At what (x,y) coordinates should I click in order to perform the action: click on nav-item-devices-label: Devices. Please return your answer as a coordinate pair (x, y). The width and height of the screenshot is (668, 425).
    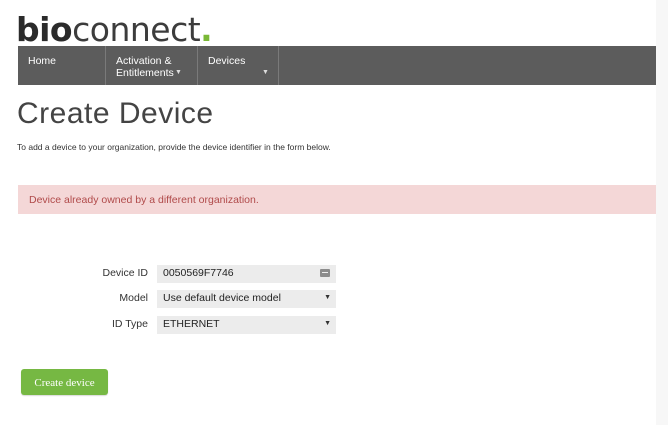
    Looking at the image, I should click on (227, 61).